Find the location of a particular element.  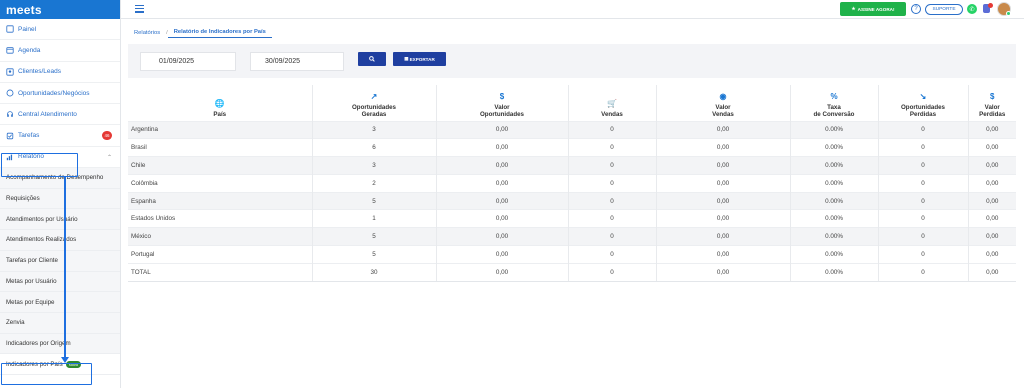

assine-agora-button: ★ ASSINE AGORA! is located at coordinates (873, 9).